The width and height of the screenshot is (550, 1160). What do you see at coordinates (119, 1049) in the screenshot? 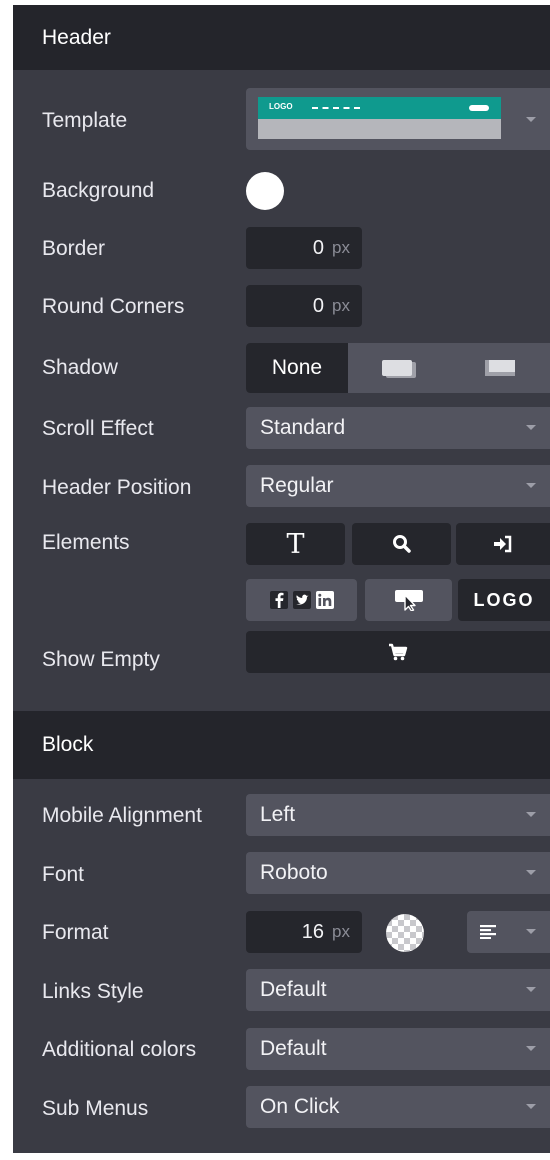
I see `additional-colors-label: Additional colors` at bounding box center [119, 1049].